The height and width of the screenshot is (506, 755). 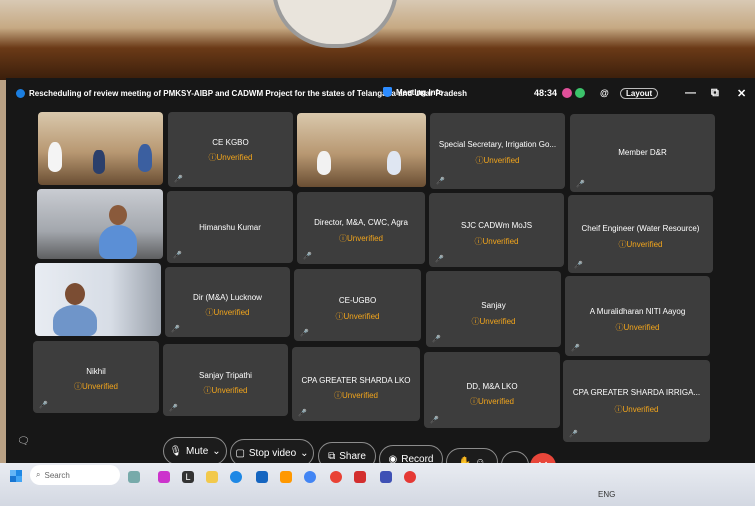 What do you see at coordinates (606, 494) in the screenshot?
I see `language-indicator: ENG` at bounding box center [606, 494].